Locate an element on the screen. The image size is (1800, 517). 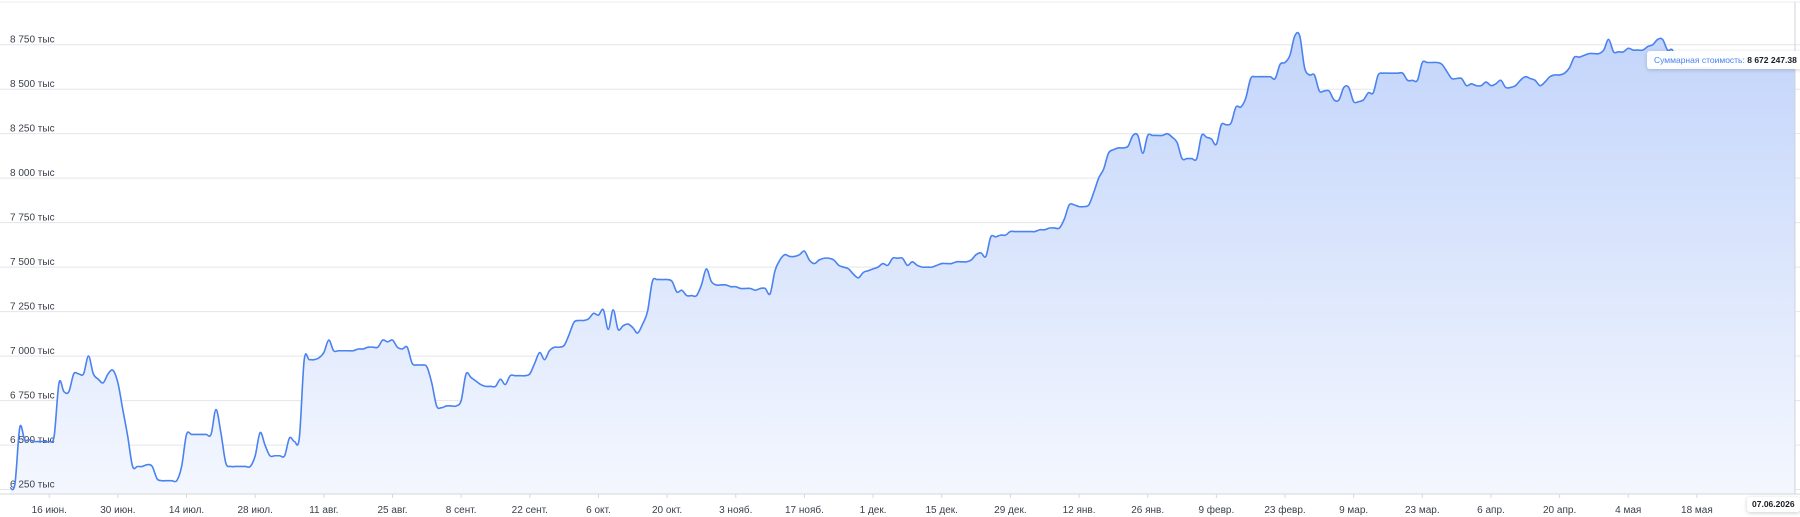
x-tick-label: 18 мая is located at coordinates (1697, 510).